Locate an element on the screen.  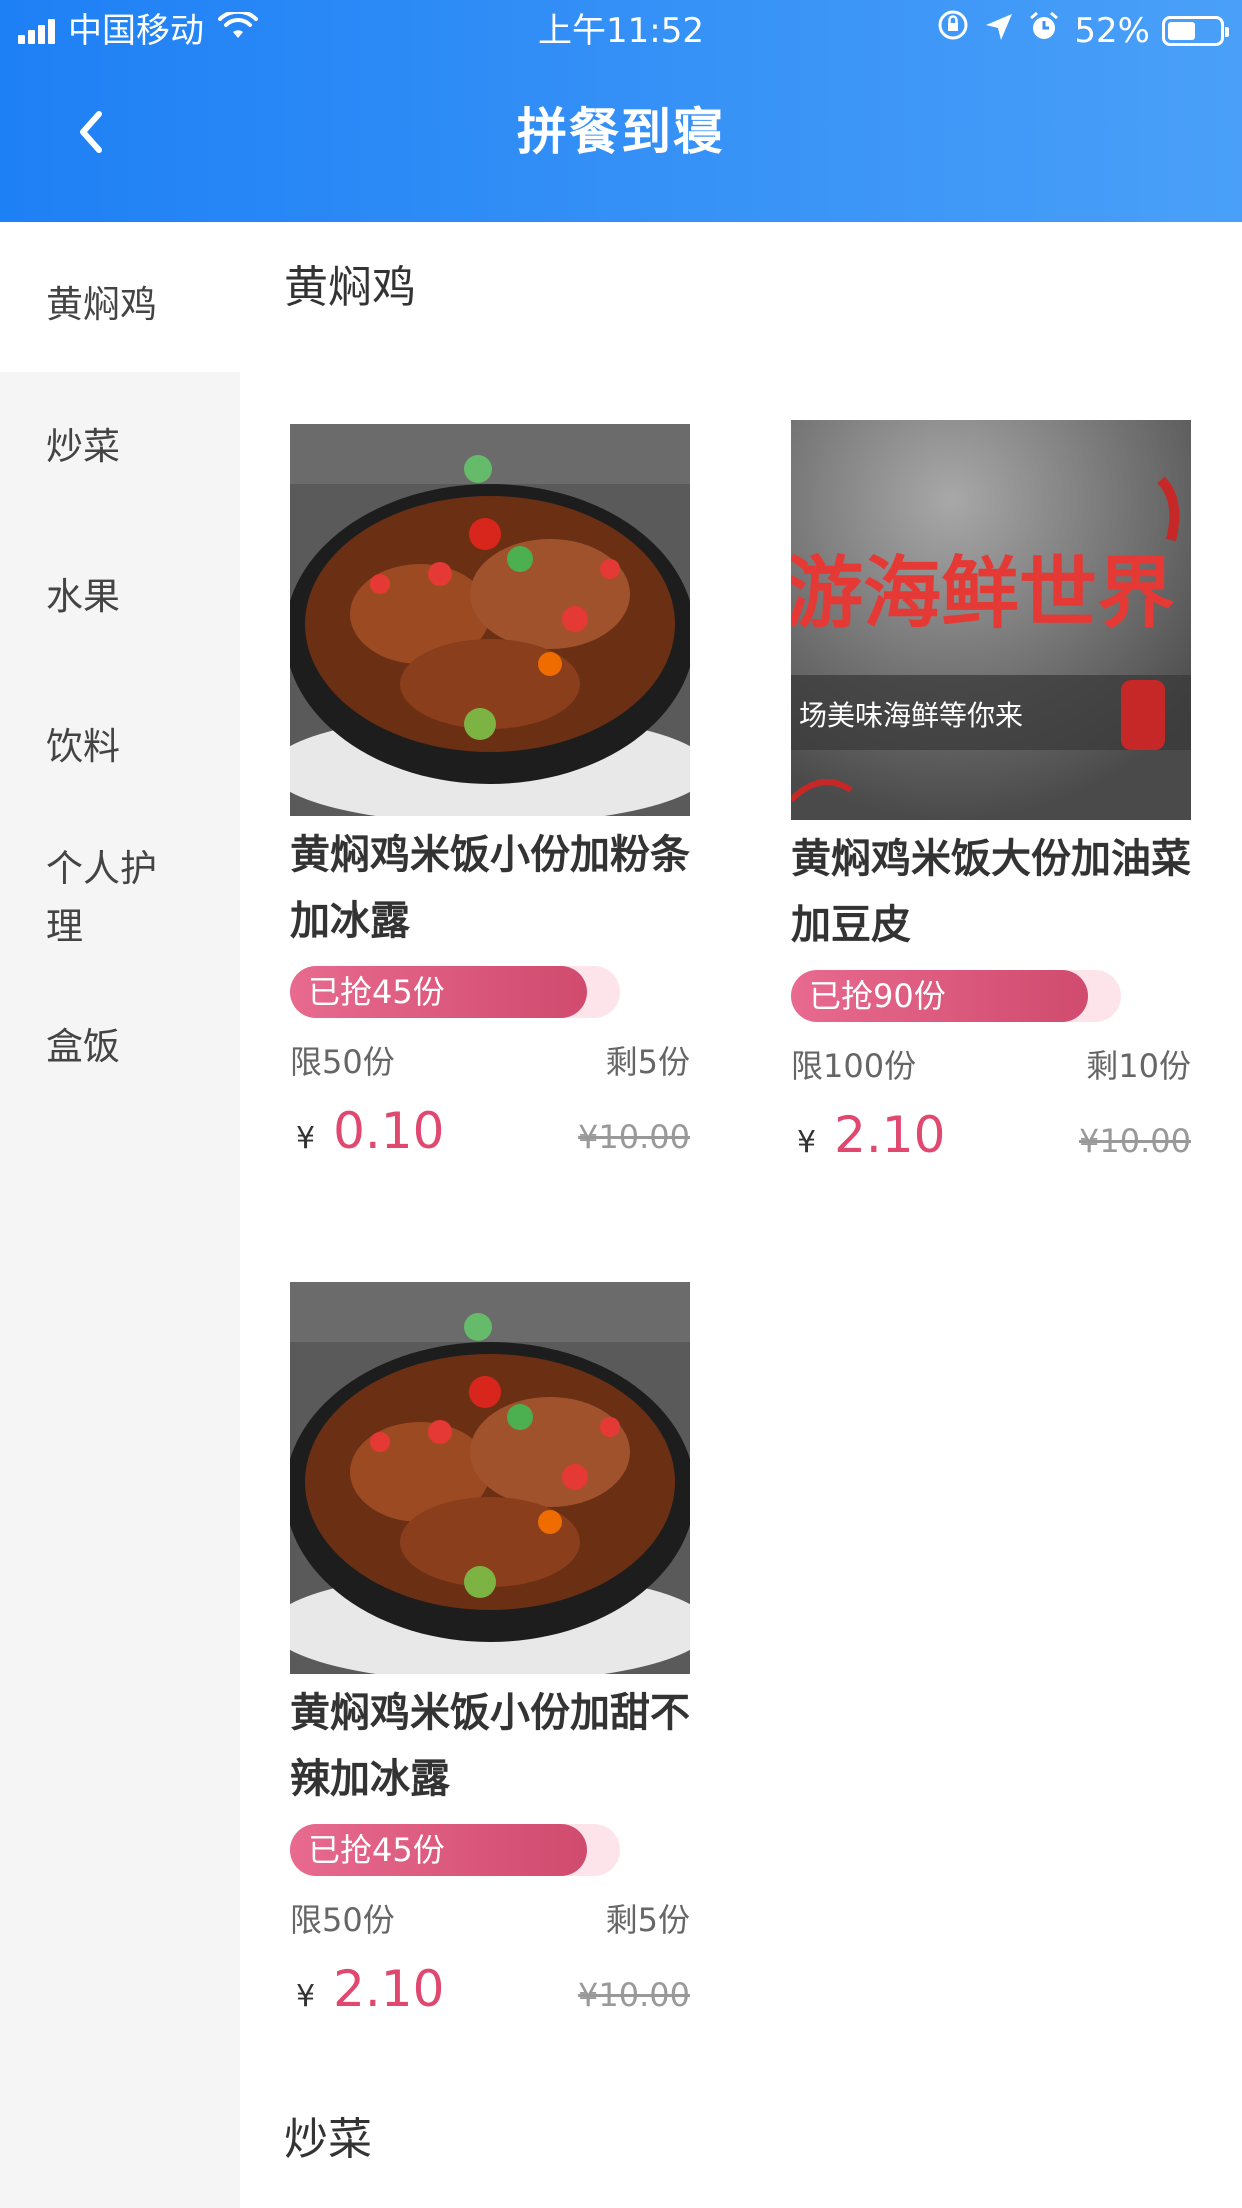
sidebar-item-label: 水果 is located at coordinates (83, 596).